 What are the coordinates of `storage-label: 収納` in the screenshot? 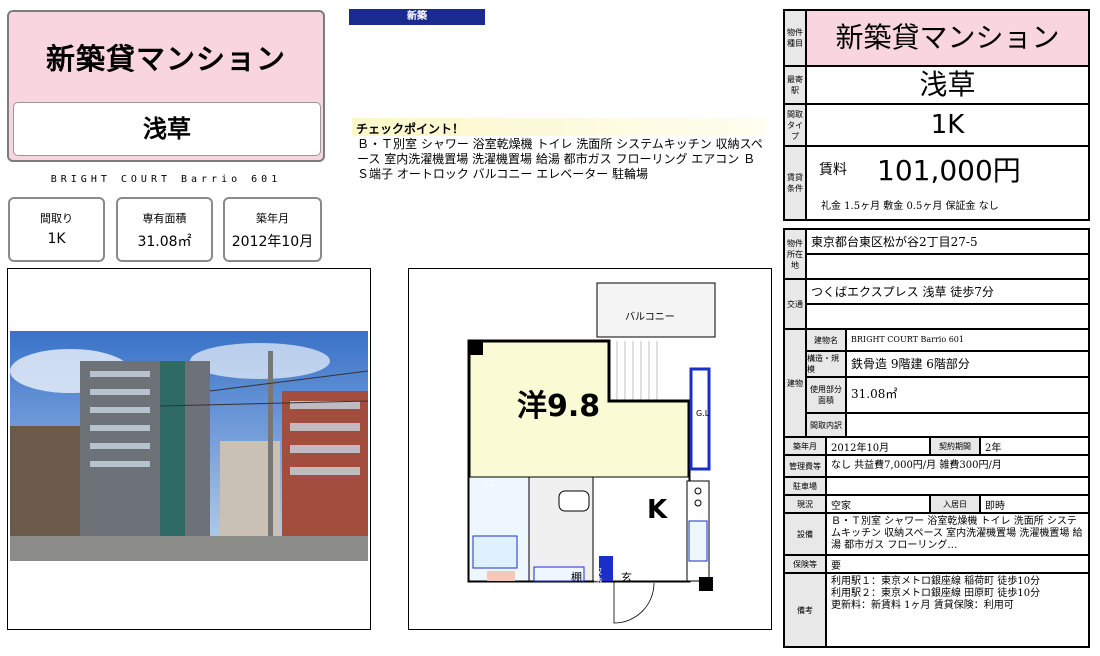 It's located at (598, 576).